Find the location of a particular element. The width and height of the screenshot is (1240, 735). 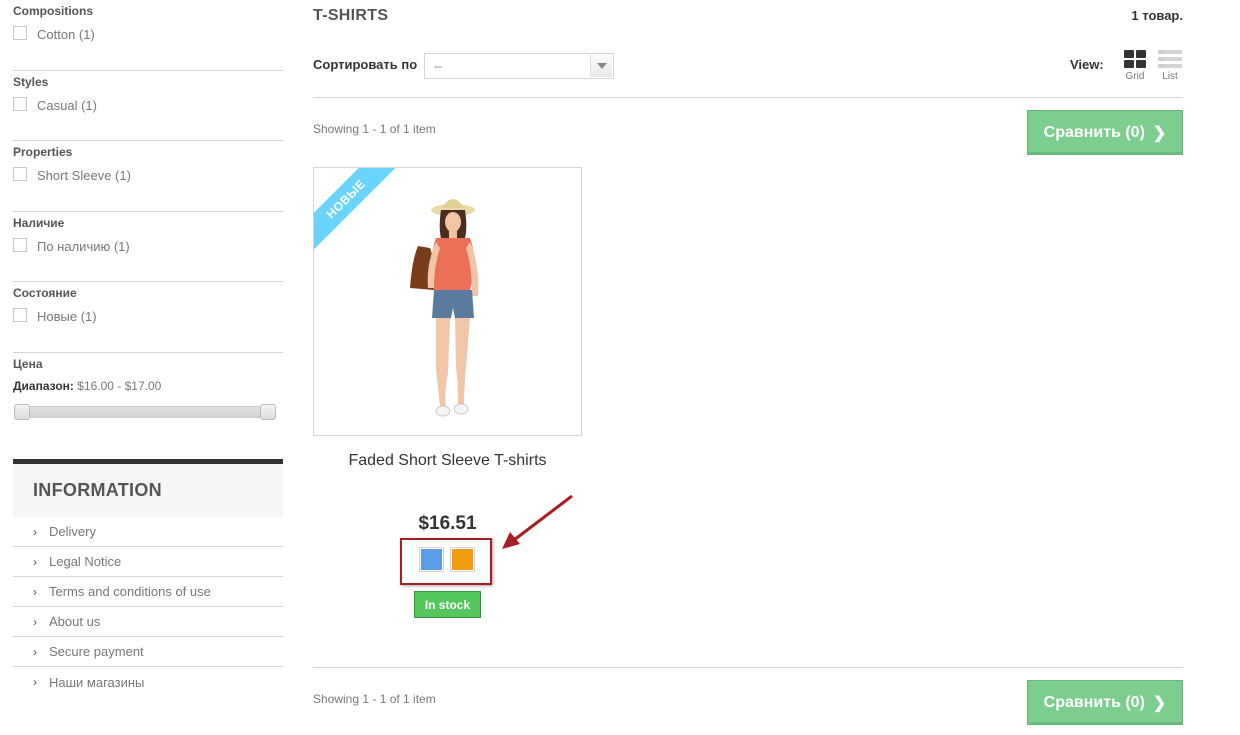

filter-option-label: Short Sleeve (1) is located at coordinates (84, 175).